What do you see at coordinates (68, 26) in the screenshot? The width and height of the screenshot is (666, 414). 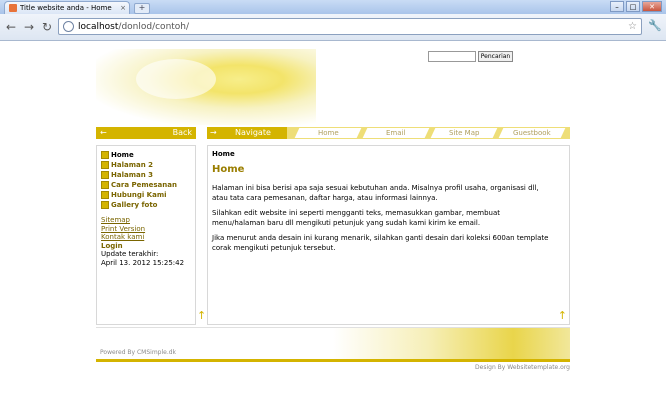 I see `globe-icon` at bounding box center [68, 26].